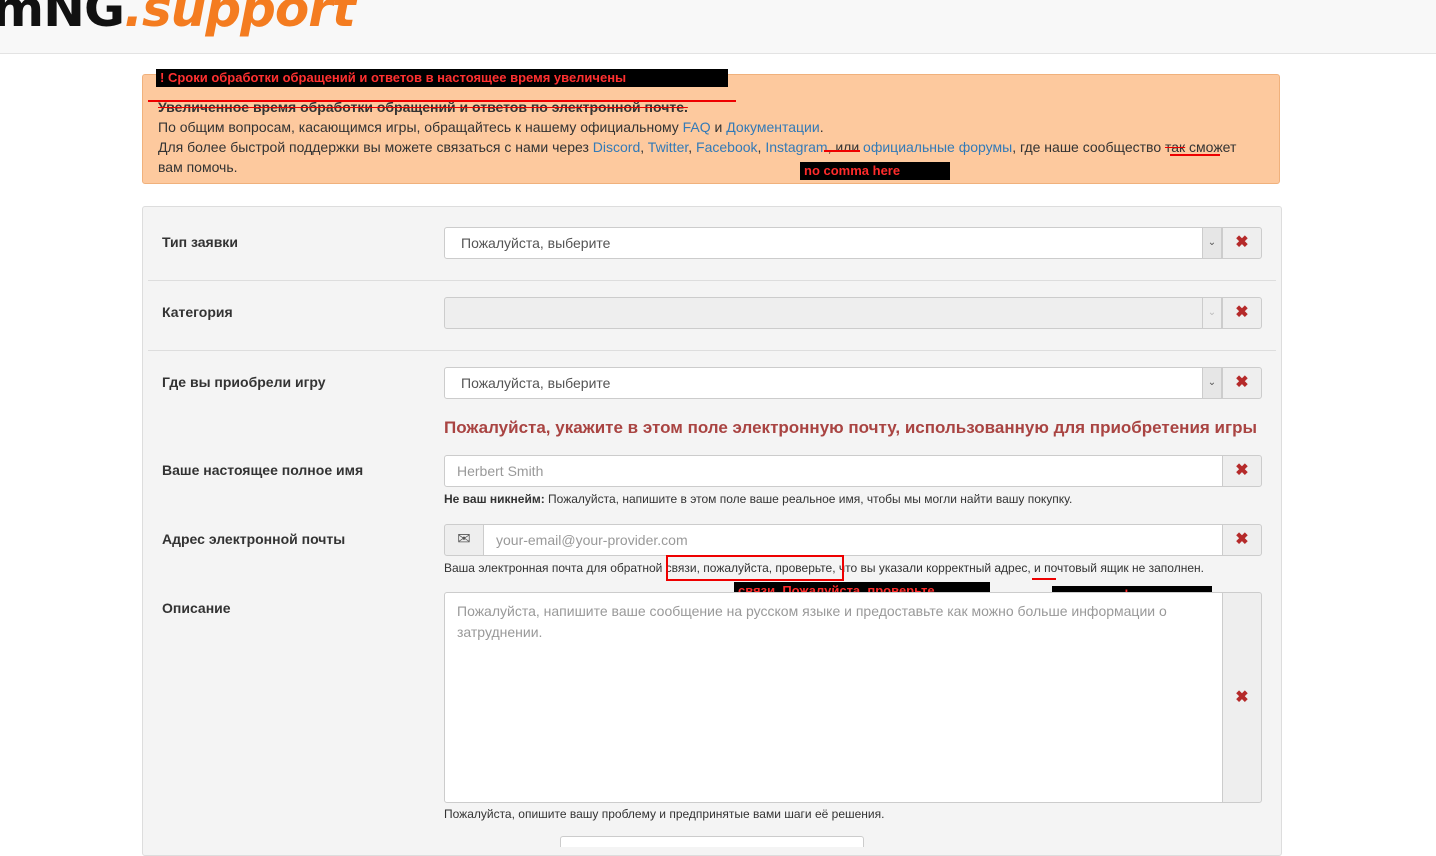 The image size is (1436, 856). Describe the element at coordinates (464, 540) in the screenshot. I see `envelope-icon: ✉` at that location.